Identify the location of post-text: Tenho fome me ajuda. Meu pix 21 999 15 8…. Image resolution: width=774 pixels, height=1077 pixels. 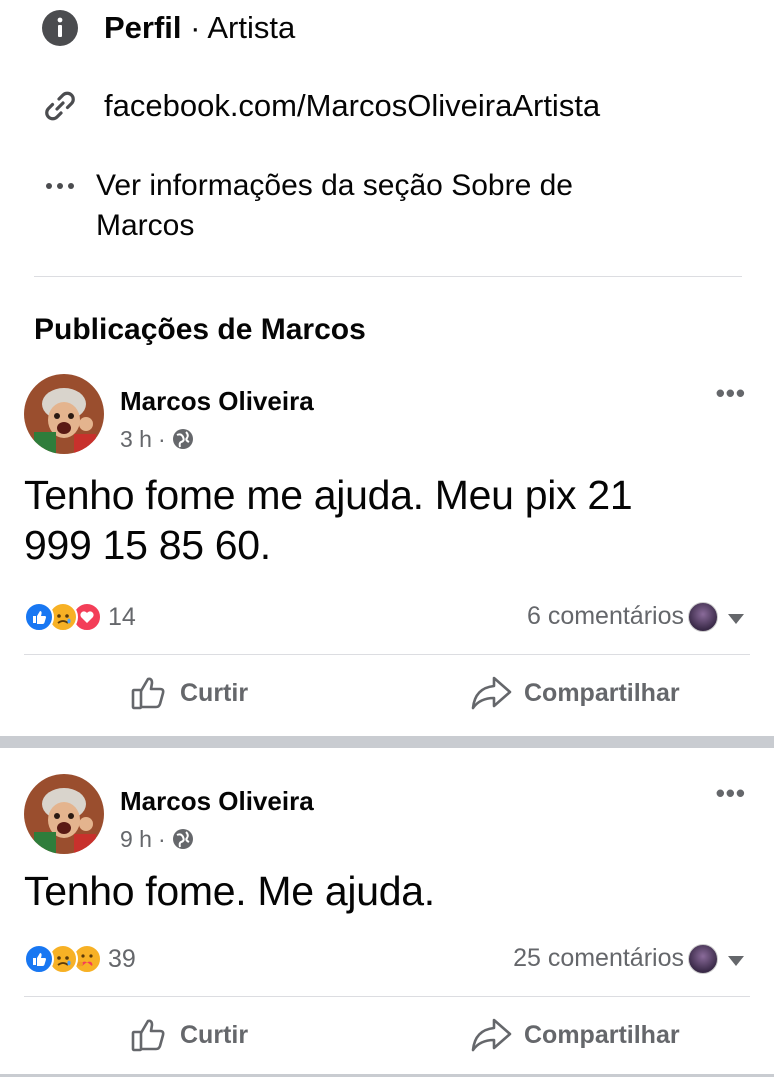
(374, 520).